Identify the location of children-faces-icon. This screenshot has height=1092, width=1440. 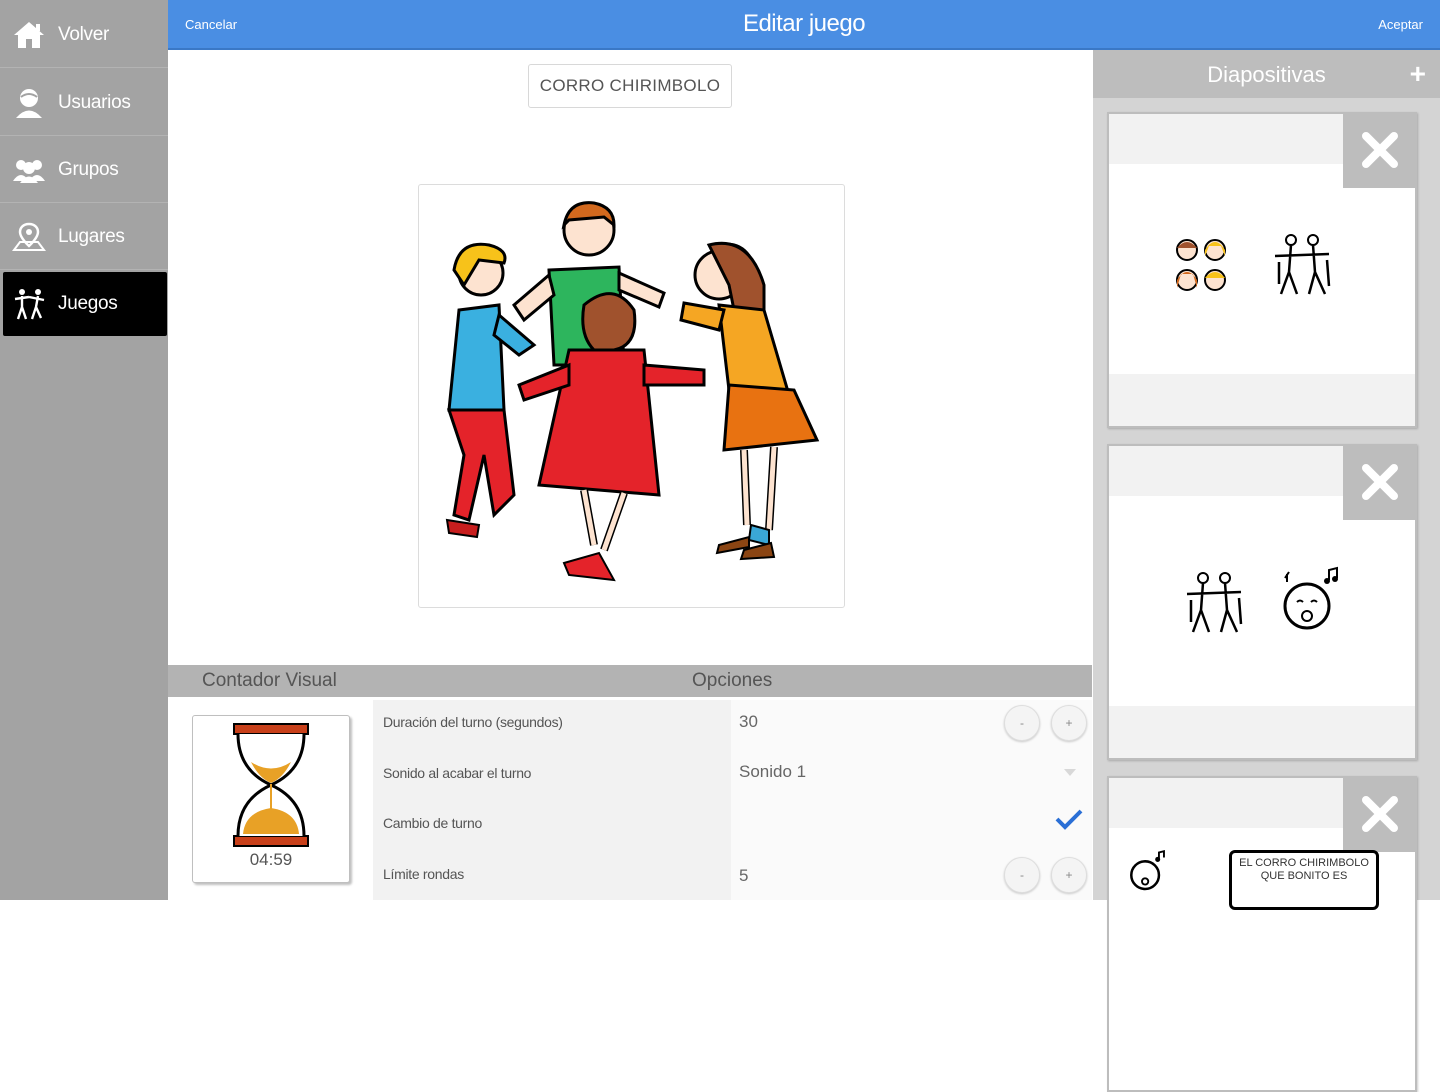
(1201, 265).